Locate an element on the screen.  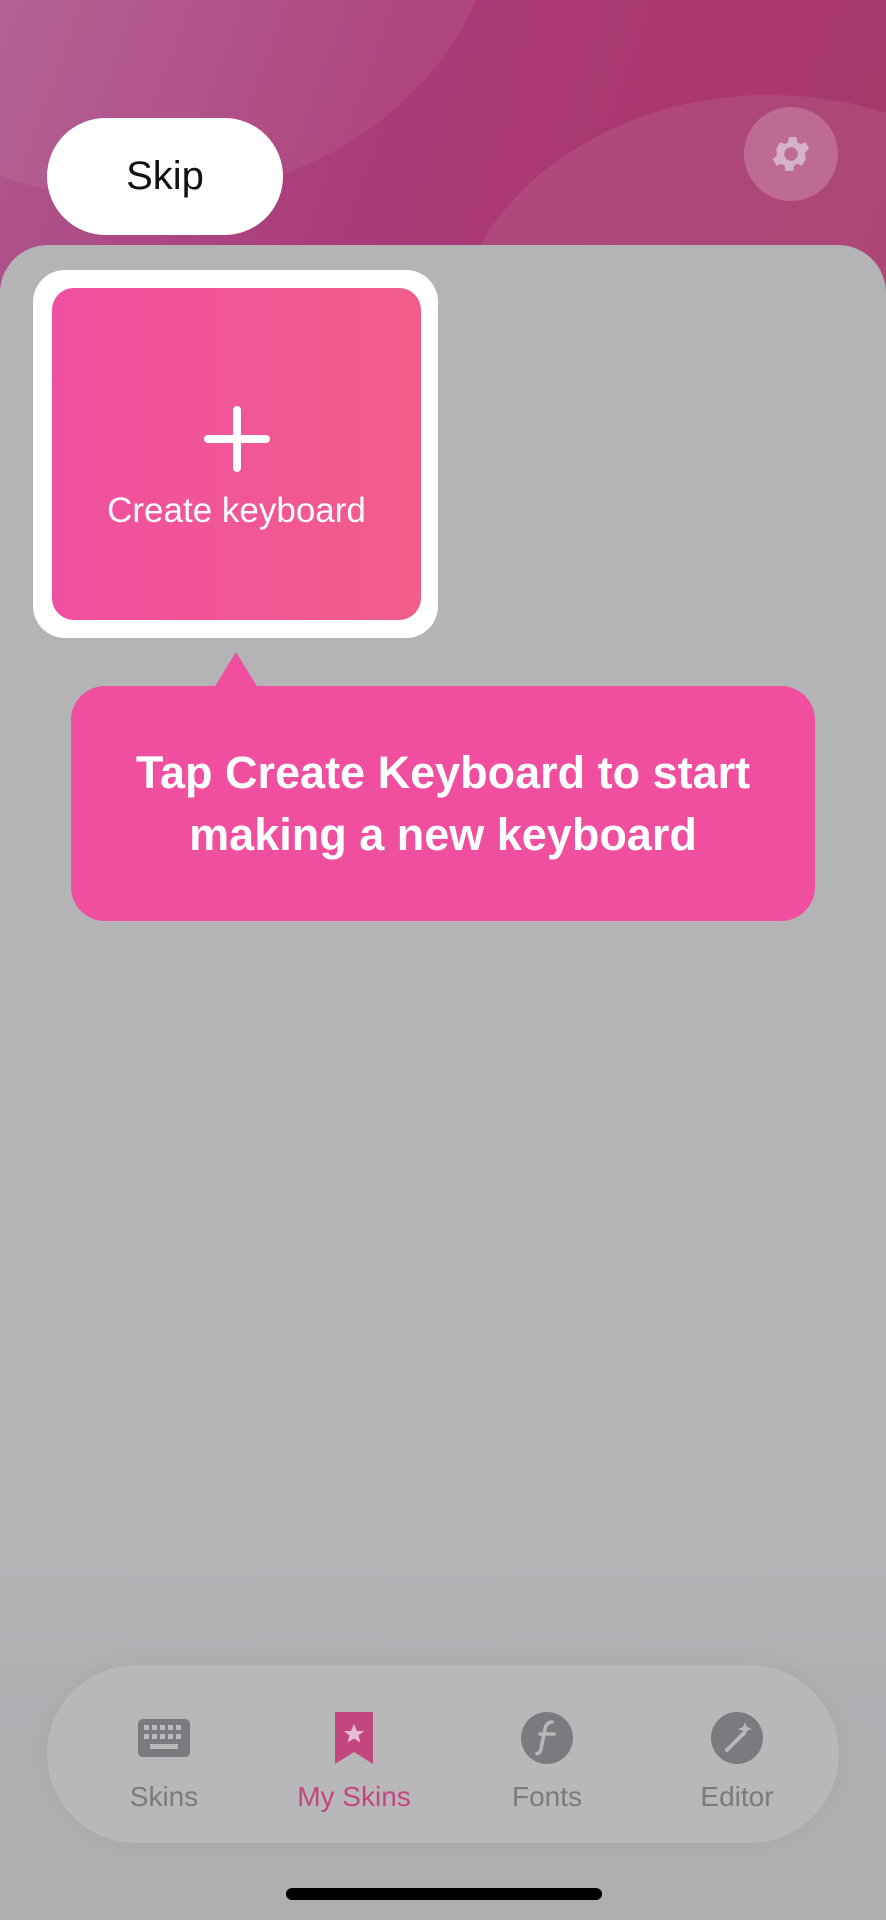
tab-fonts-label: Fonts is located at coordinates (547, 1796).